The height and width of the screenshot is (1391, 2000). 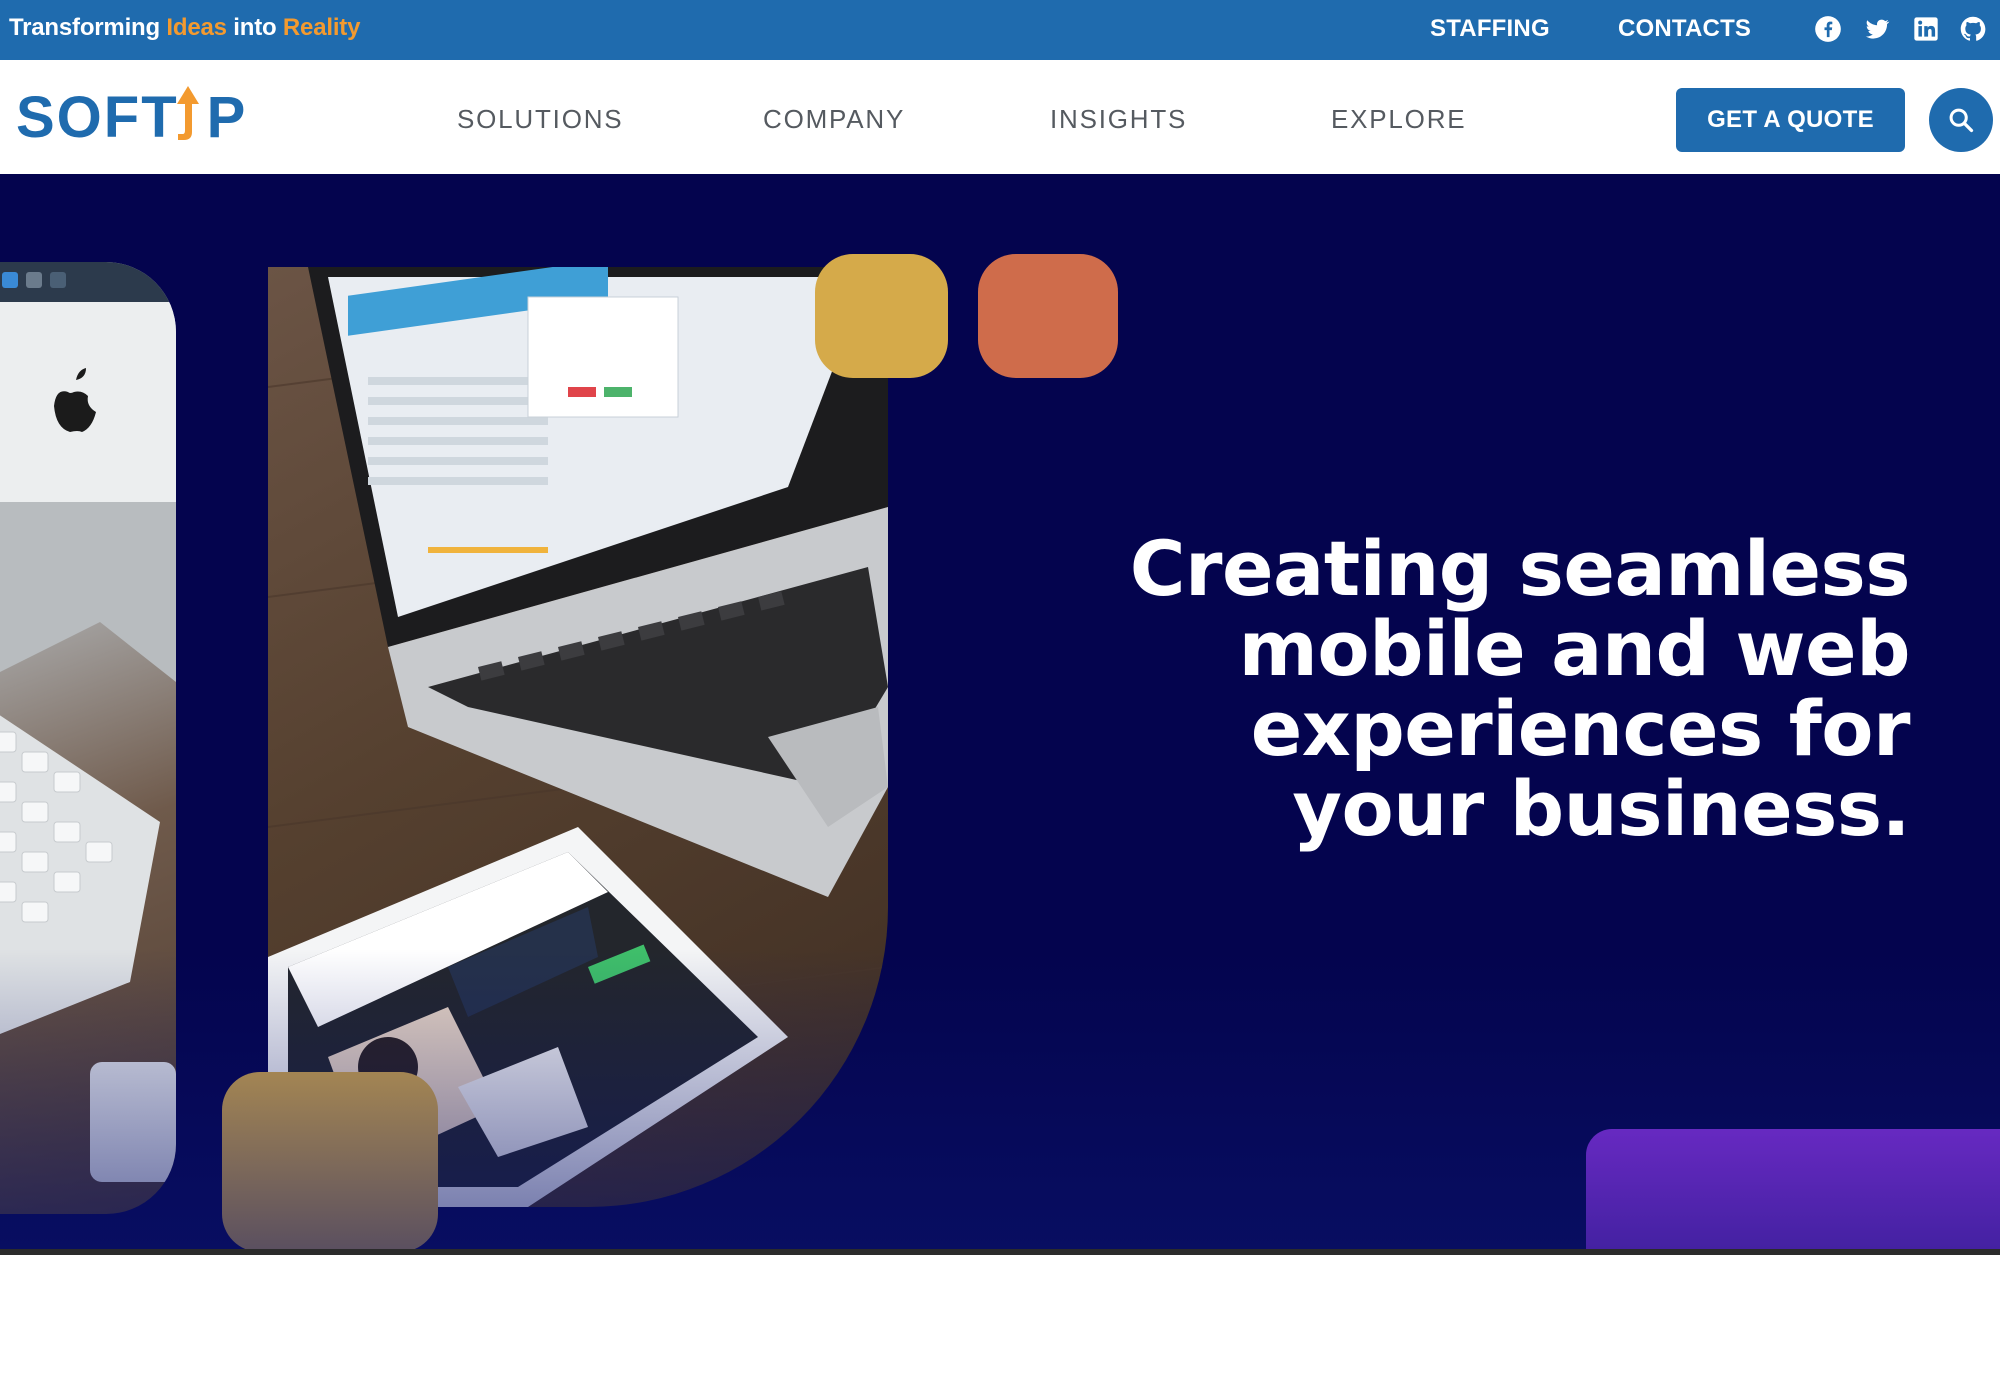 I want to click on search-button, so click(x=1961, y=120).